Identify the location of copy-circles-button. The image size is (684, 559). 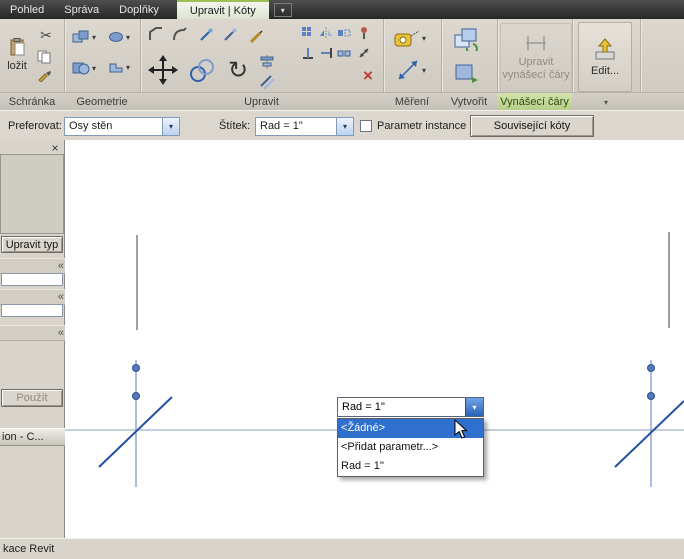
(202, 71).